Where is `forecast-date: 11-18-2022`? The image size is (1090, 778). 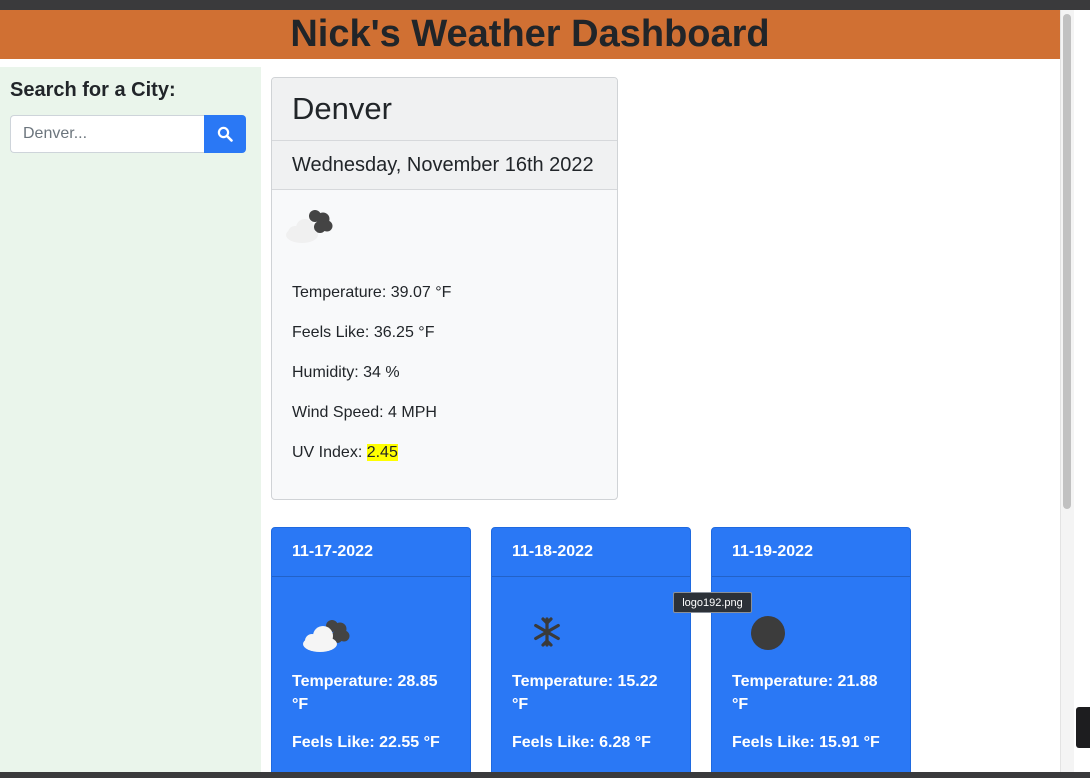
forecast-date: 11-18-2022 is located at coordinates (591, 552).